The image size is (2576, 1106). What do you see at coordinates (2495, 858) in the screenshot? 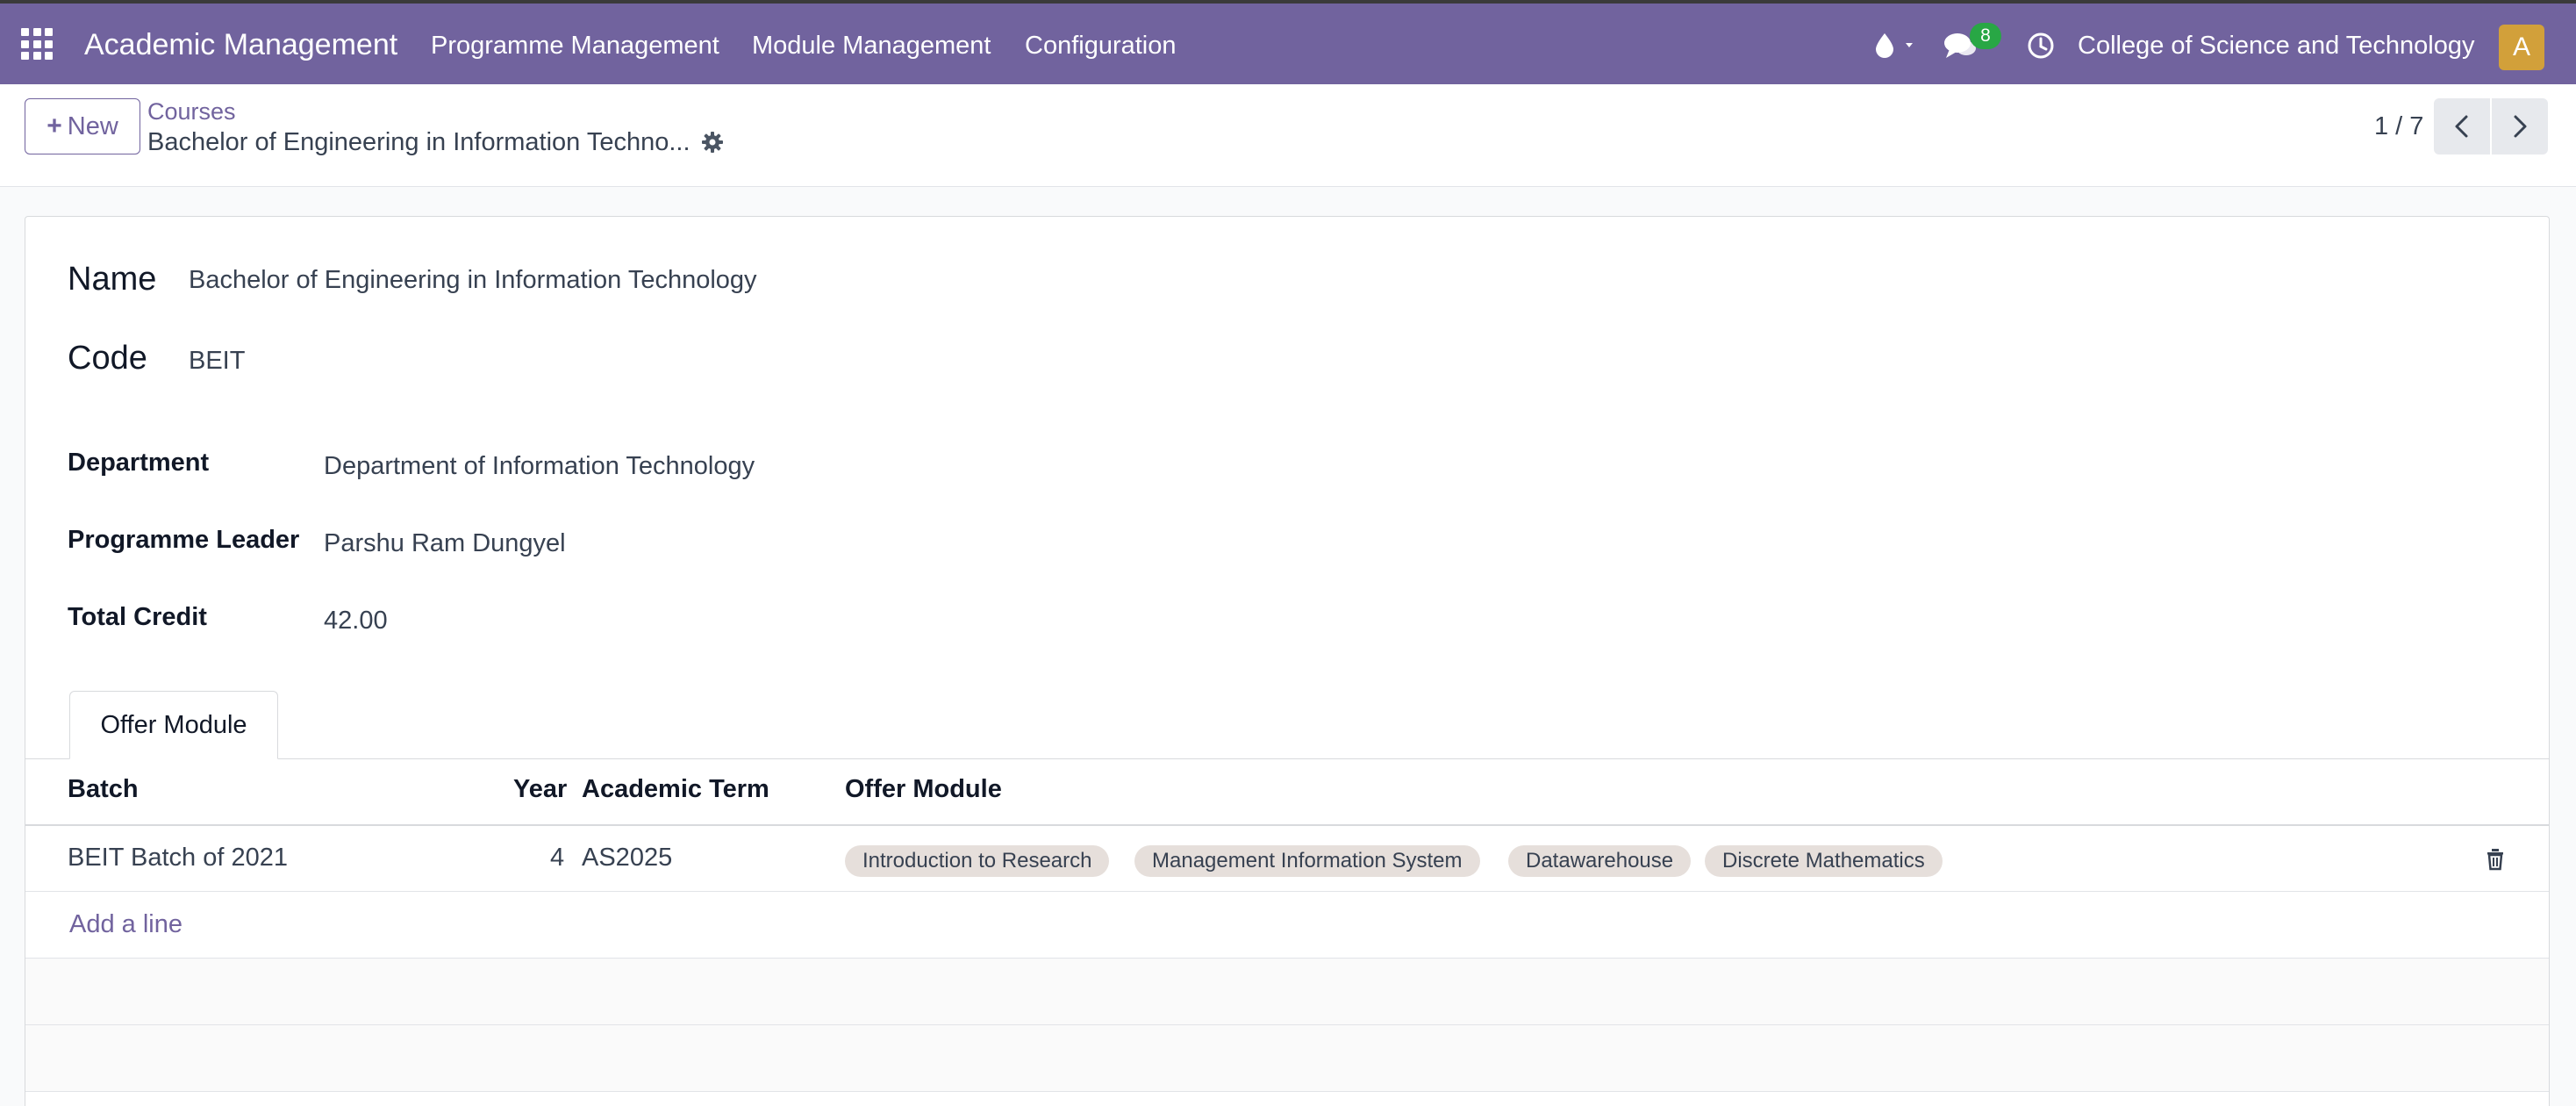
I see `trash-icon` at bounding box center [2495, 858].